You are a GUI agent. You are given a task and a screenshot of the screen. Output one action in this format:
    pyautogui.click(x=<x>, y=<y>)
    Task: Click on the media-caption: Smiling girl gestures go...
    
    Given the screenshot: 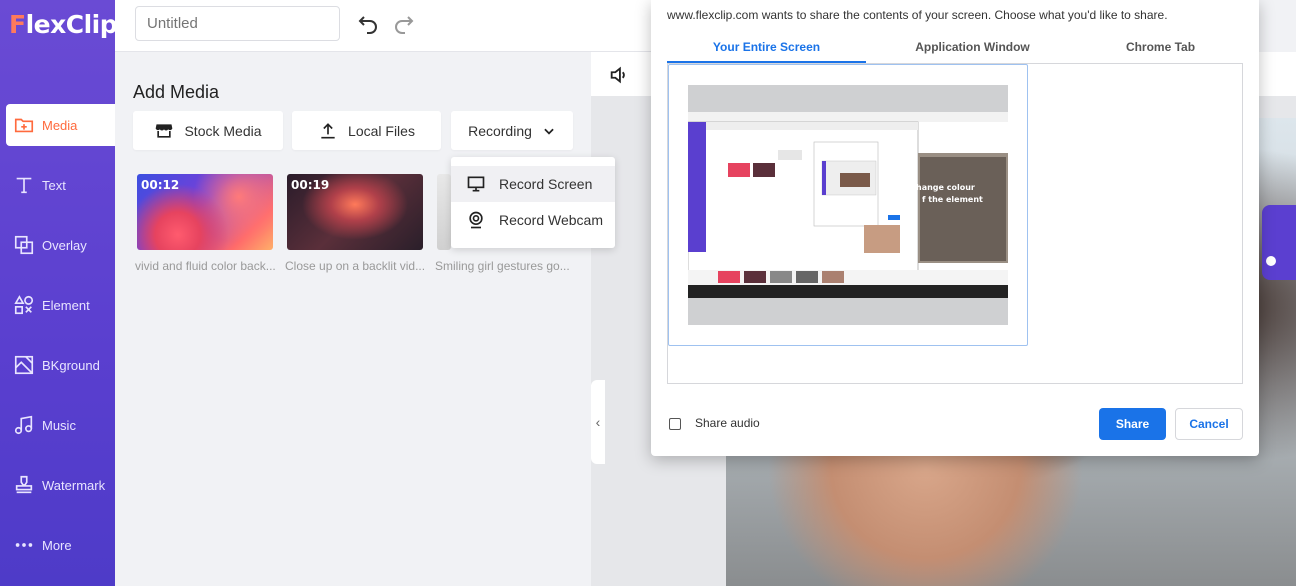 What is the action you would take?
    pyautogui.click(x=502, y=266)
    